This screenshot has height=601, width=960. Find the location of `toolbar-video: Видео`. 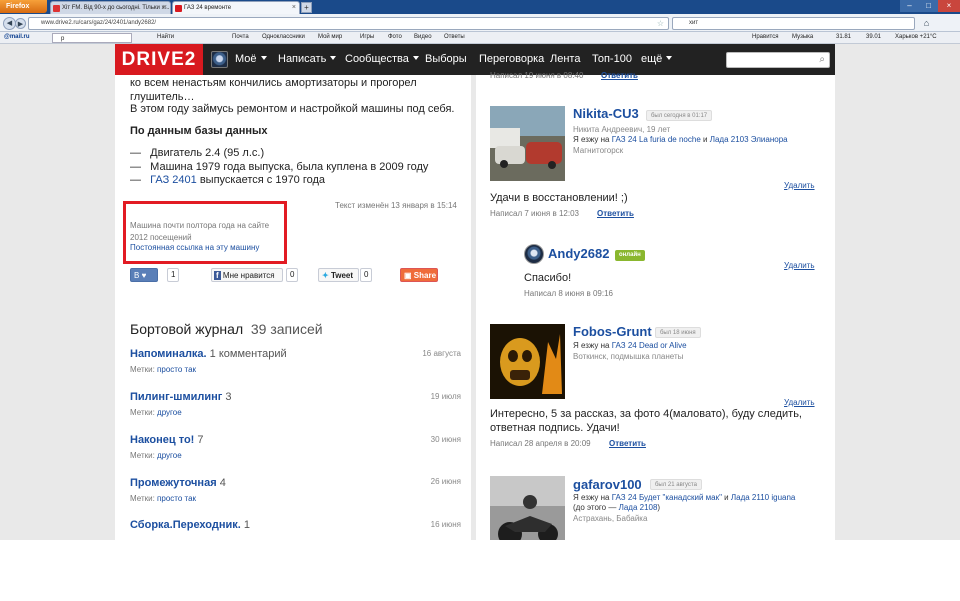

toolbar-video: Видео is located at coordinates (423, 37).